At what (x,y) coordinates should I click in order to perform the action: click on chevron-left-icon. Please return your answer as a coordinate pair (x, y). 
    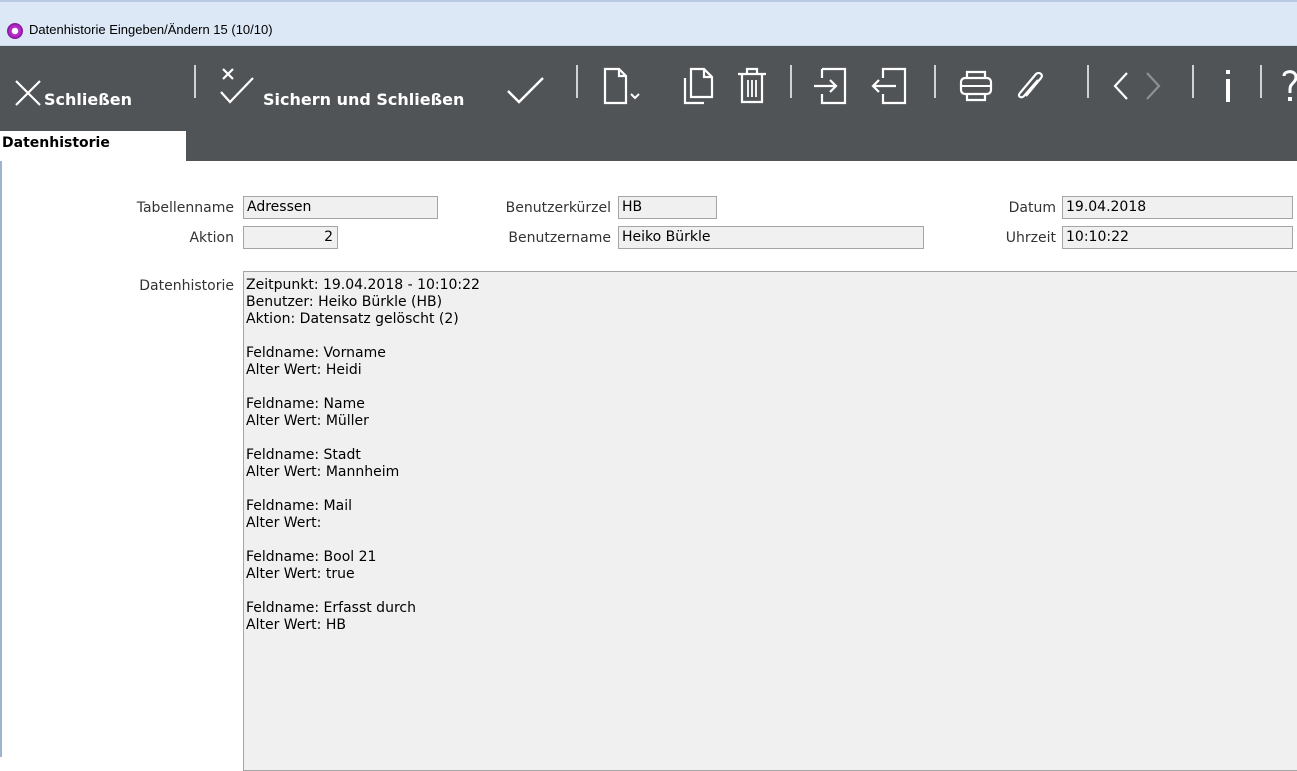
    Looking at the image, I should click on (1120, 86).